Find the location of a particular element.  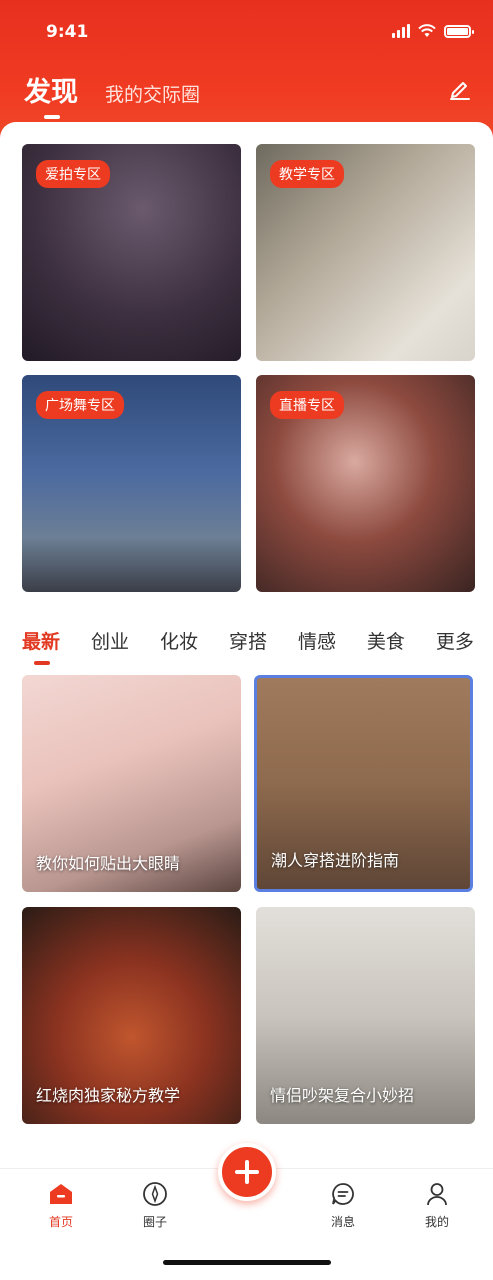

tab-discover: 发现 is located at coordinates (51, 94).